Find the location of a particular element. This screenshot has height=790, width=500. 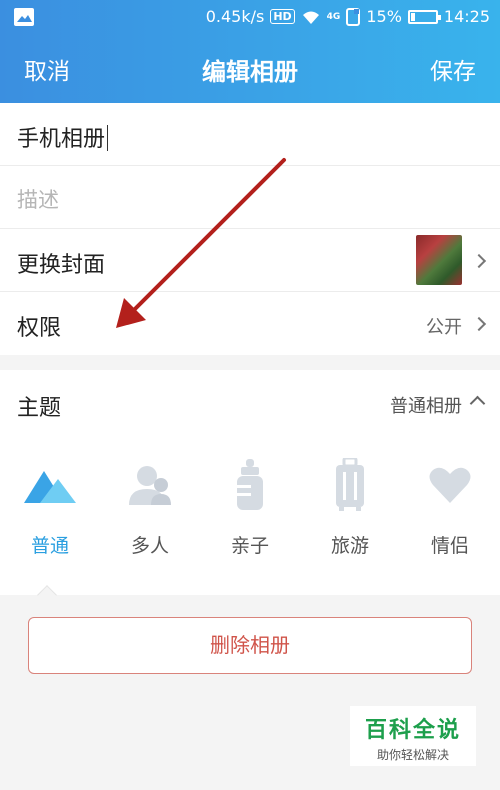

theme-option-label: 亲子 is located at coordinates (249, 546).